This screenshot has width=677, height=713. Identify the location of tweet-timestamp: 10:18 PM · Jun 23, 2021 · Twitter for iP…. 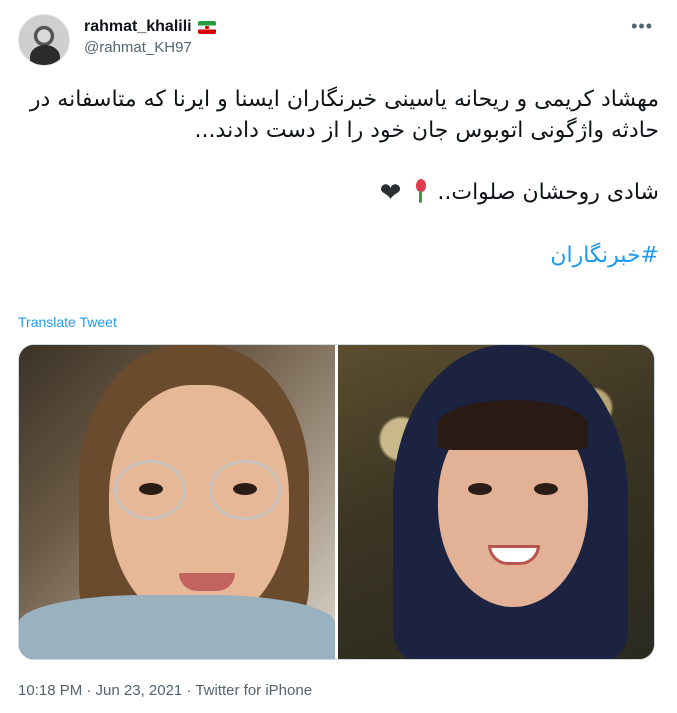
(165, 690).